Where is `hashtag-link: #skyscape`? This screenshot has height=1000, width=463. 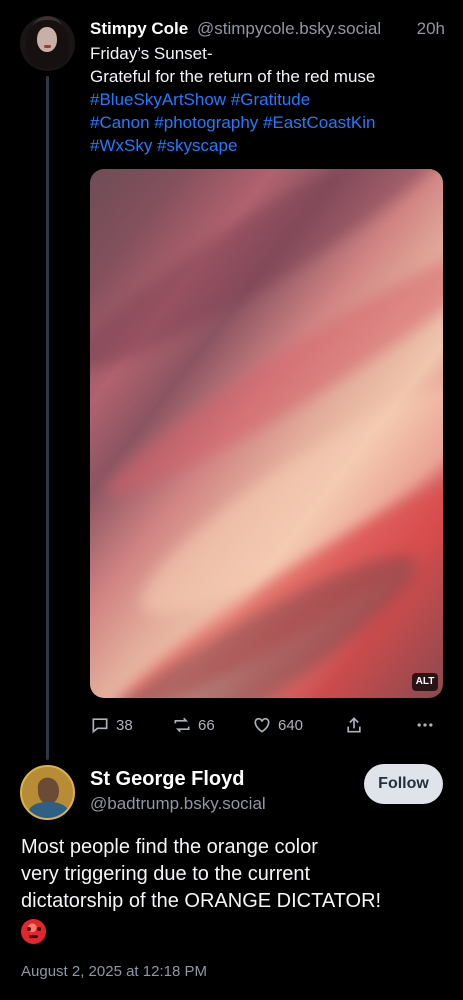
hashtag-link: #skyscape is located at coordinates (197, 145).